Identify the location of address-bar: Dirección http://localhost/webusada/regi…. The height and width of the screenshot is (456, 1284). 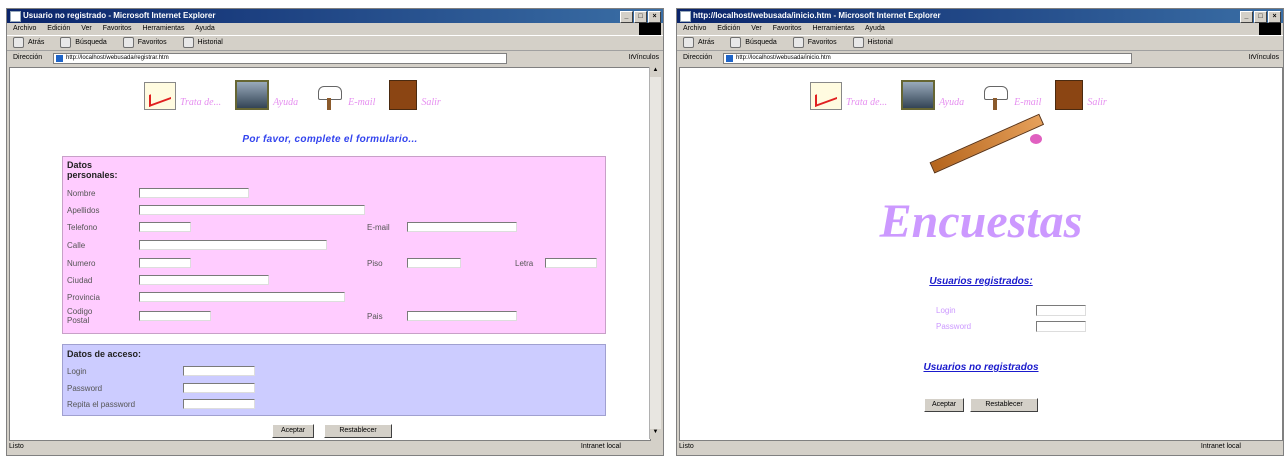
(335, 58).